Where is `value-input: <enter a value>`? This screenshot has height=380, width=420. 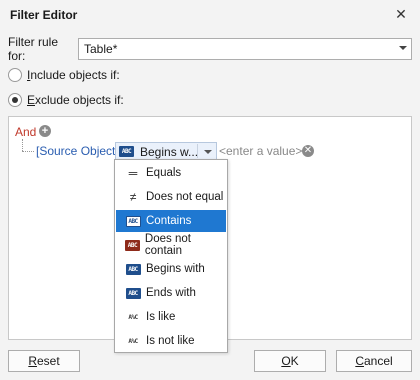 value-input: <enter a value> is located at coordinates (260, 151).